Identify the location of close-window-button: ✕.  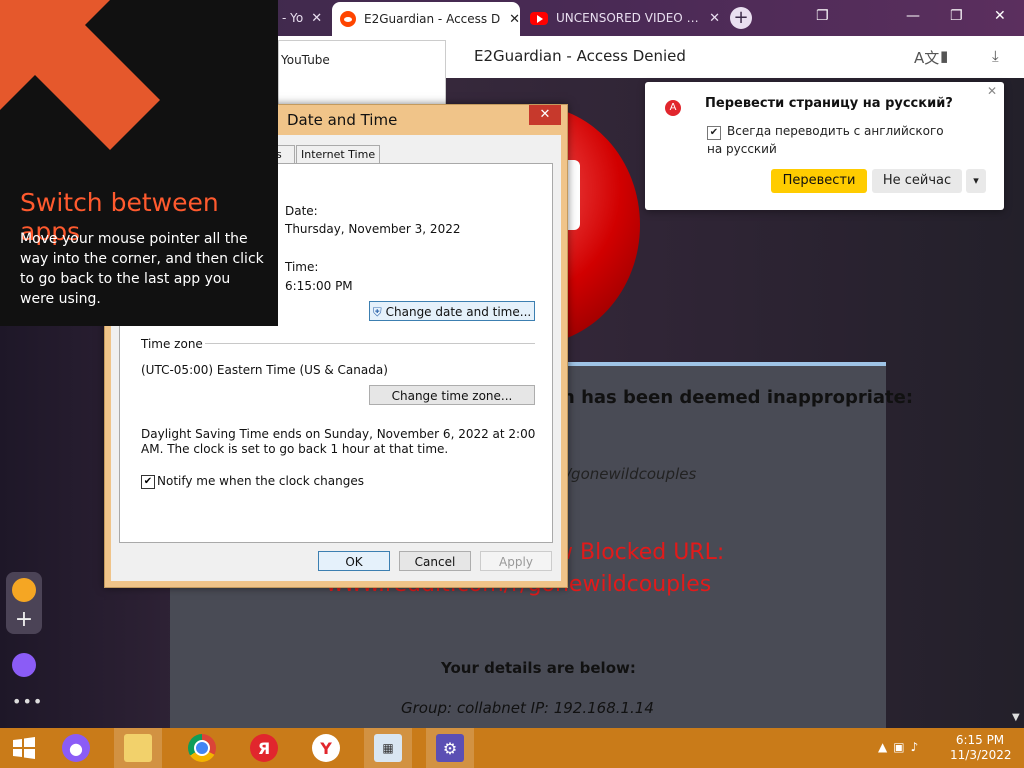
(1000, 16).